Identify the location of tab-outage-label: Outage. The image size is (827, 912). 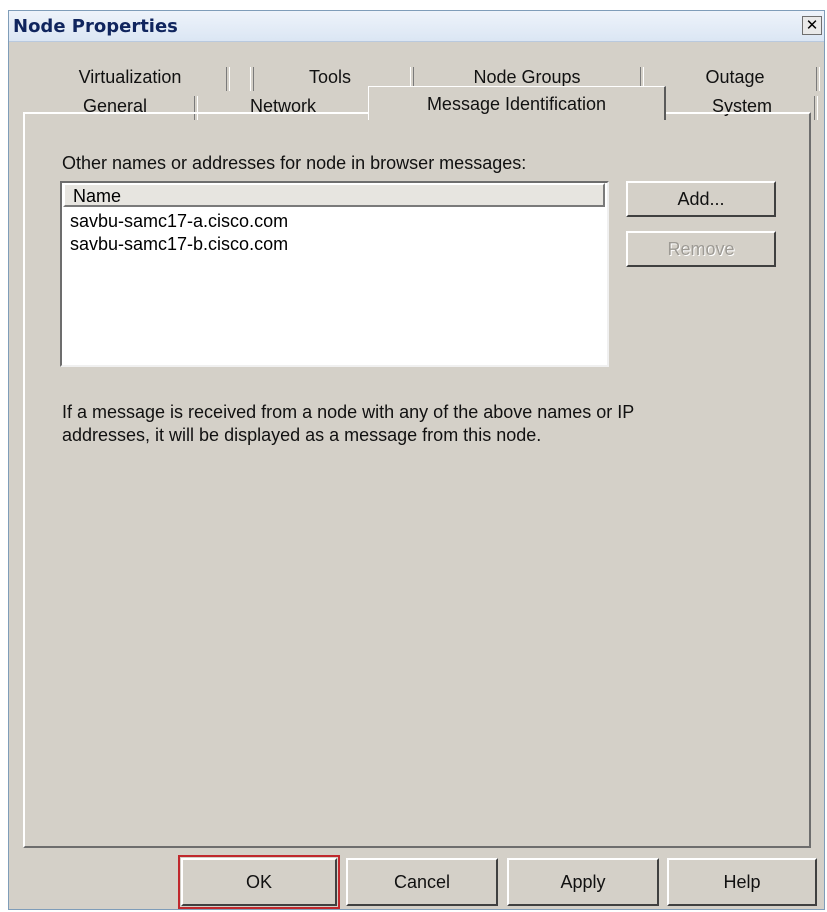
(735, 77).